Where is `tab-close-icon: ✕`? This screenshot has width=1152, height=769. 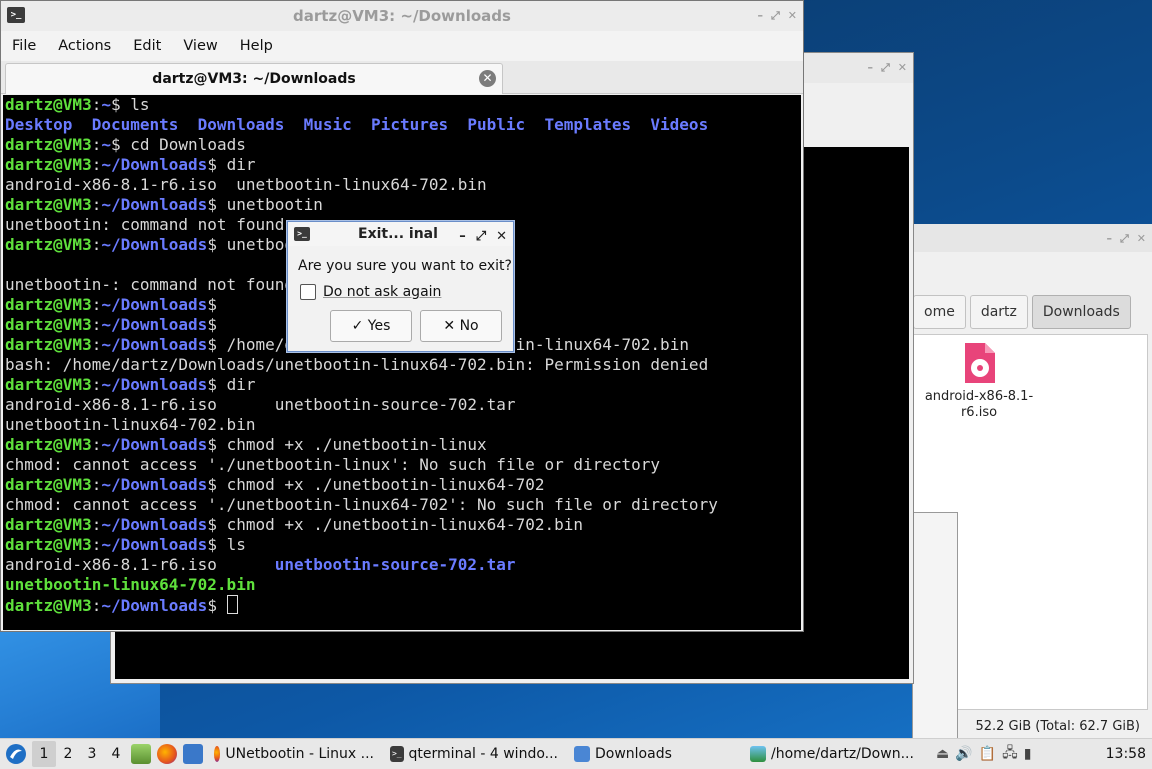 tab-close-icon: ✕ is located at coordinates (487, 78).